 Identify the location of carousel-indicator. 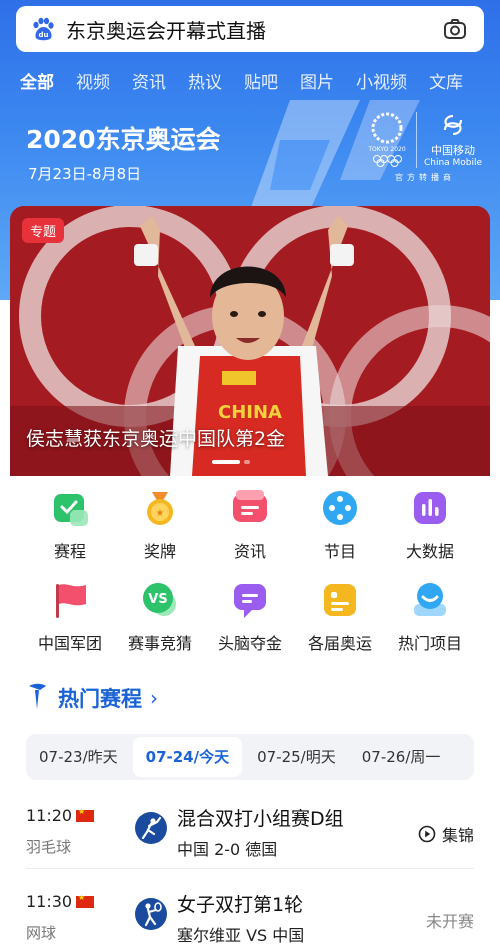
(231, 462).